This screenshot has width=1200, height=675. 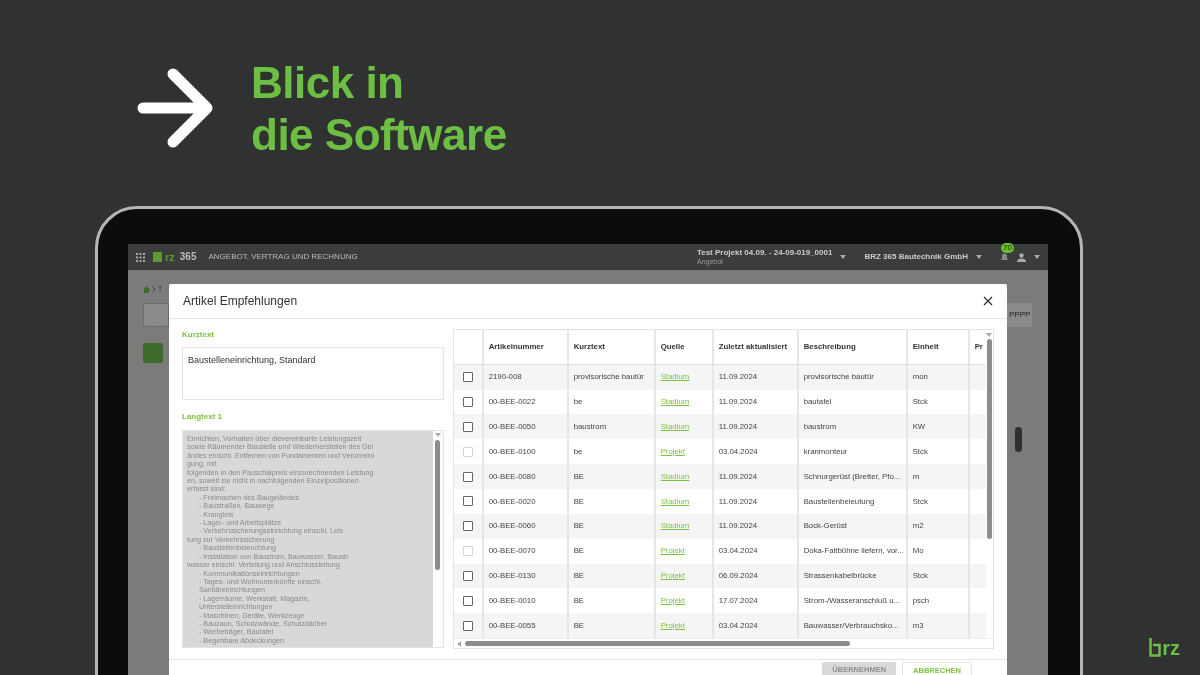 I want to click on notification-badge: 70, so click(x=1007, y=248).